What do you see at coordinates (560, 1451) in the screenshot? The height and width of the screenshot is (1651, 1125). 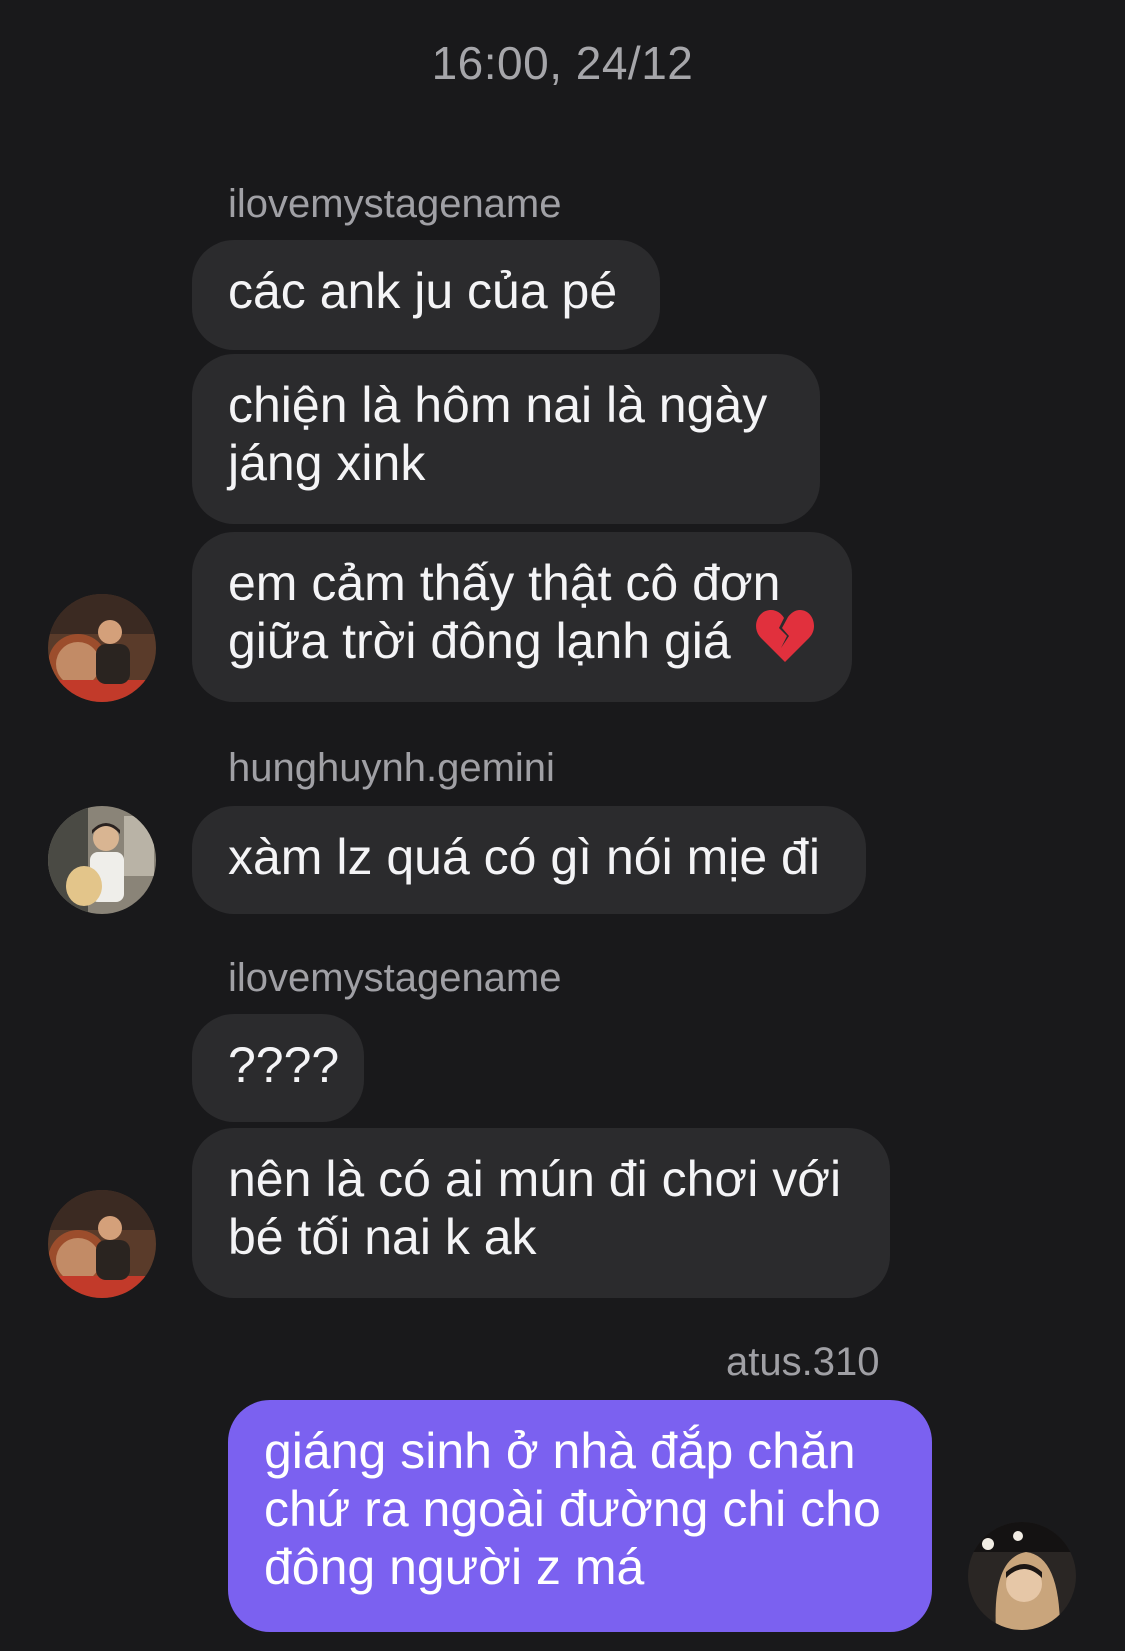 I see `message-text-line: giáng sinh ở nhà đắp chăn` at bounding box center [560, 1451].